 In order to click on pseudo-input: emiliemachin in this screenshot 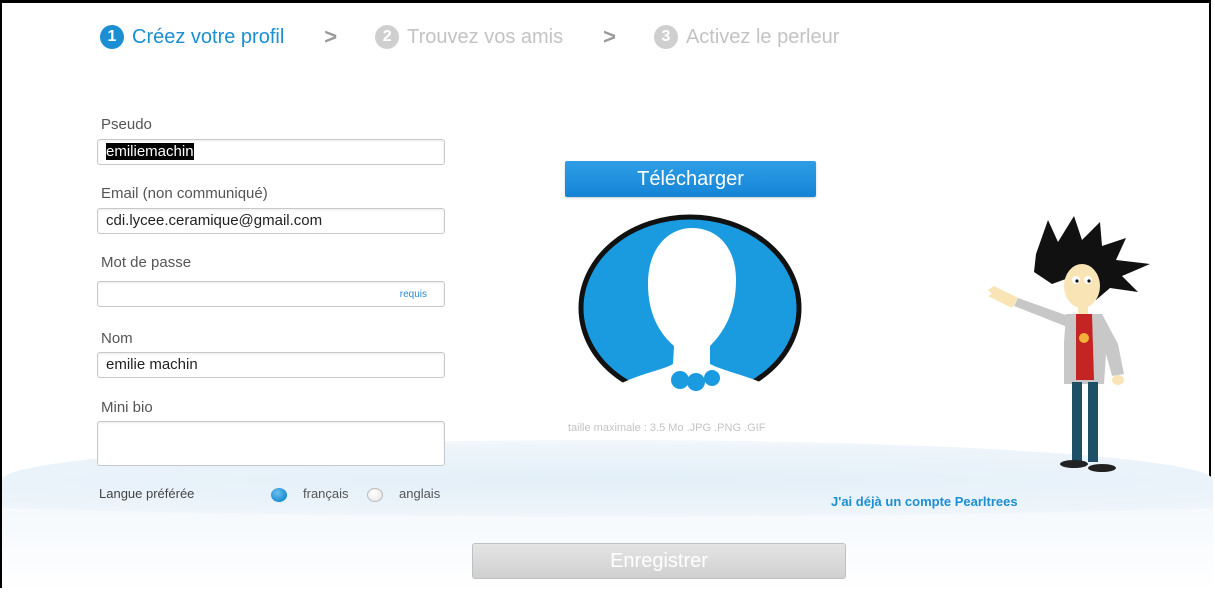, I will do `click(271, 152)`.